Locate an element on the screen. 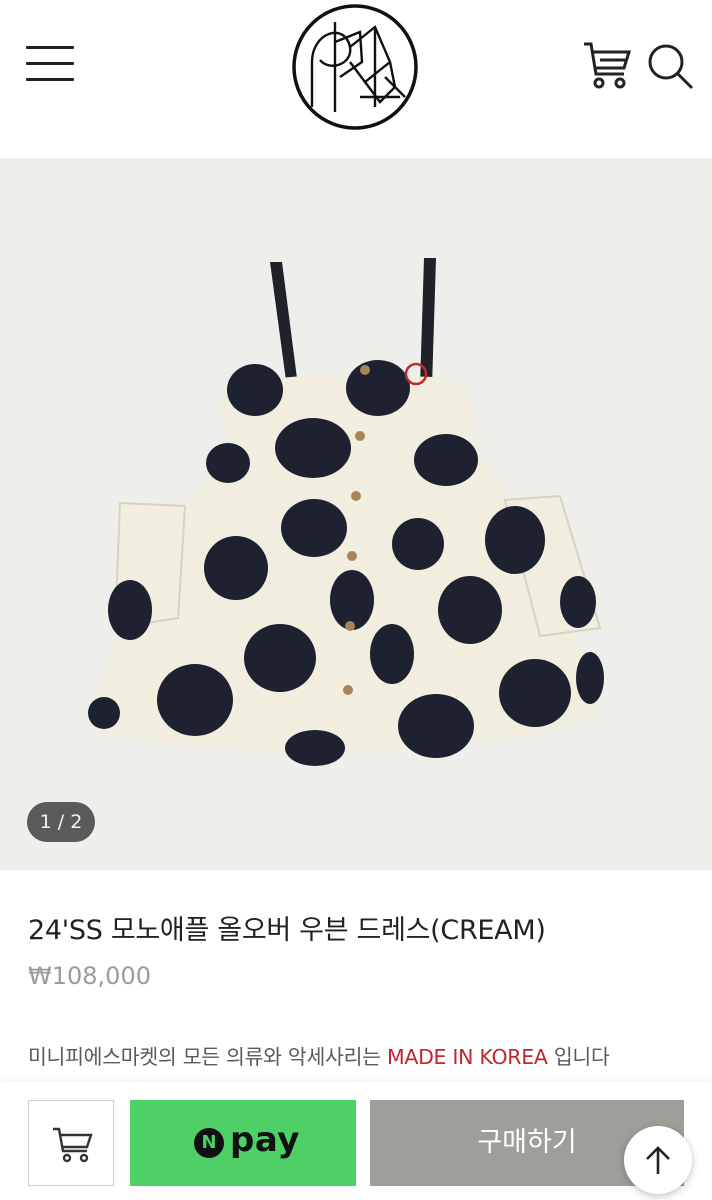 This screenshot has width=712, height=1200. product-price: ₩108,000 is located at coordinates (89, 976).